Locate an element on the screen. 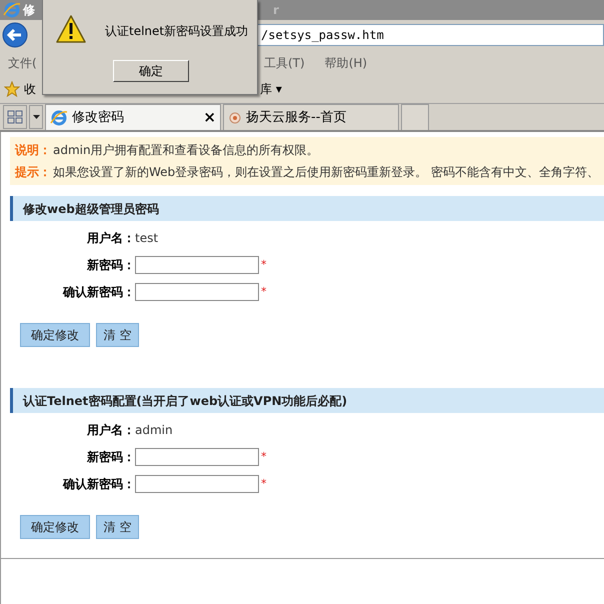 The width and height of the screenshot is (604, 604). notice-text: admin用户拥有配置和查看设备信息的所有权限。 is located at coordinates (186, 150).